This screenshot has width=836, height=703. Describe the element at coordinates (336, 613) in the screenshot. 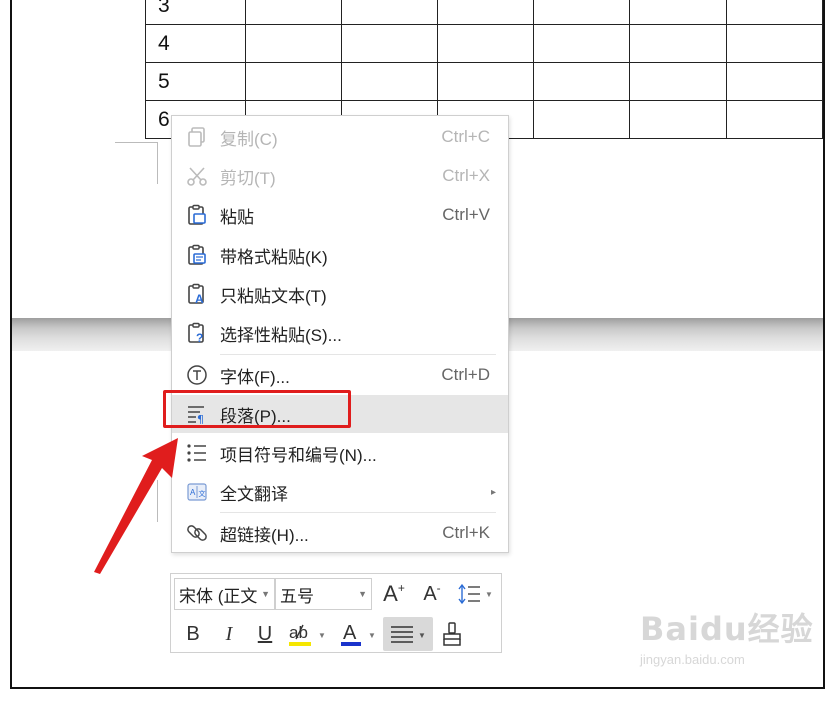

I see `mini-toolbar: 宋体 (正文 ▼ 五号 ▼ A + A- ▼ B I U ab ▼ A ▼ ▼` at that location.